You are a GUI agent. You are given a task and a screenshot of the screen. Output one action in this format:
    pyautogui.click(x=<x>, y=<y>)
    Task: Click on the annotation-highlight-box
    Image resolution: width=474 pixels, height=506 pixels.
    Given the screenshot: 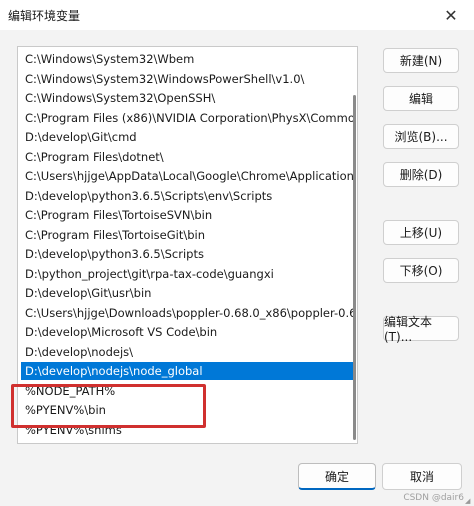 What is the action you would take?
    pyautogui.click(x=108, y=406)
    